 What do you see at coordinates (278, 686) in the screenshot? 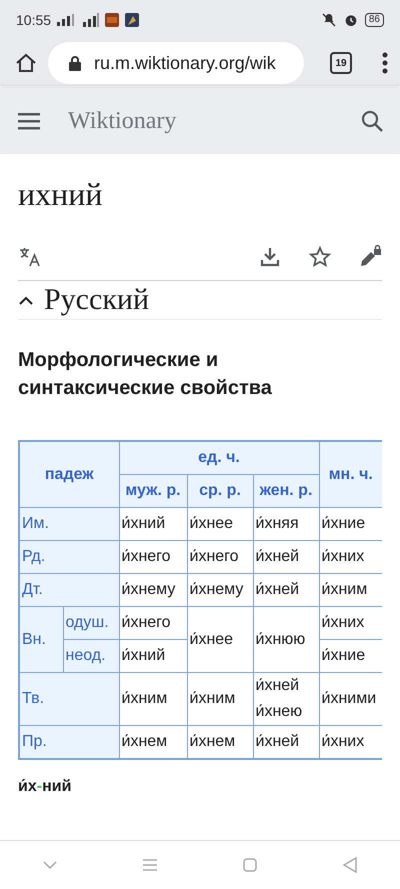
I see `word-form: и́хней` at bounding box center [278, 686].